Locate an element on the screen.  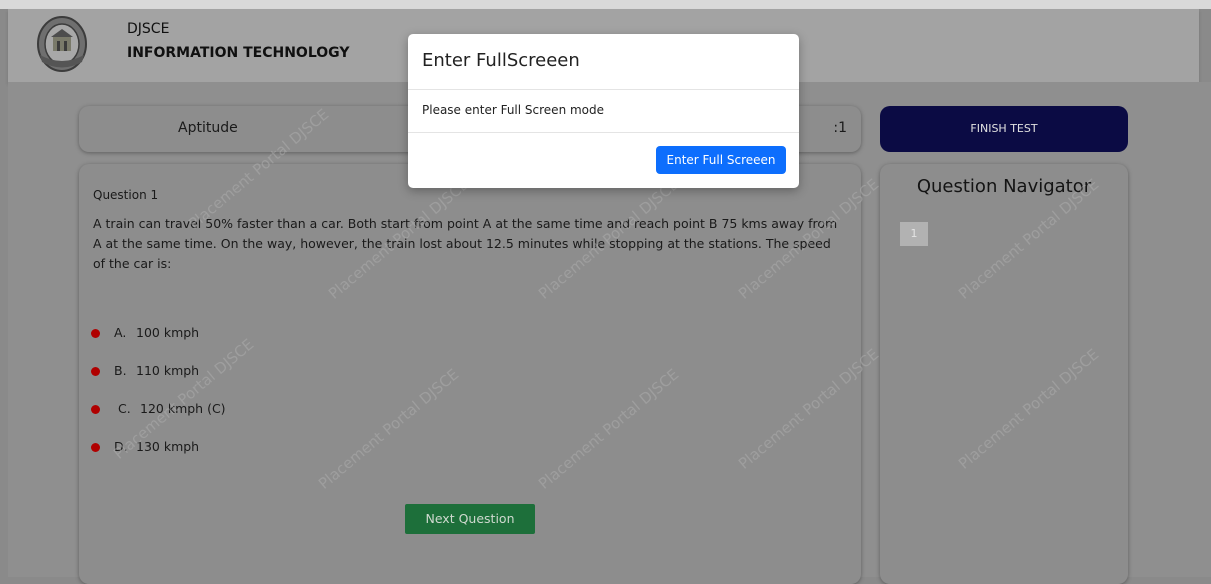
option-letter: A. is located at coordinates (120, 332).